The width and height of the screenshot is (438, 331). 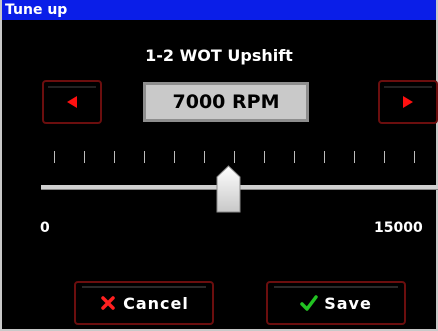 I want to click on right-triangle-icon, so click(x=408, y=102).